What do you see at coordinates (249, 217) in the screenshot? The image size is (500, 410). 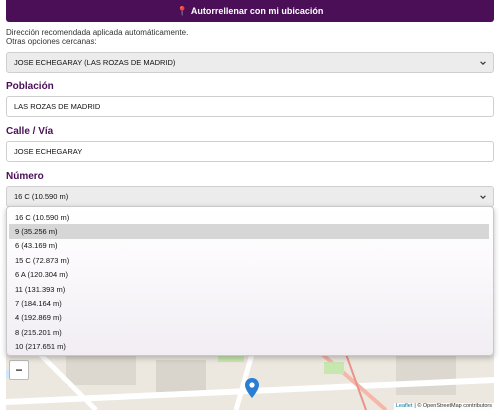 I see `numero-option: 16 C (10.590 m)` at bounding box center [249, 217].